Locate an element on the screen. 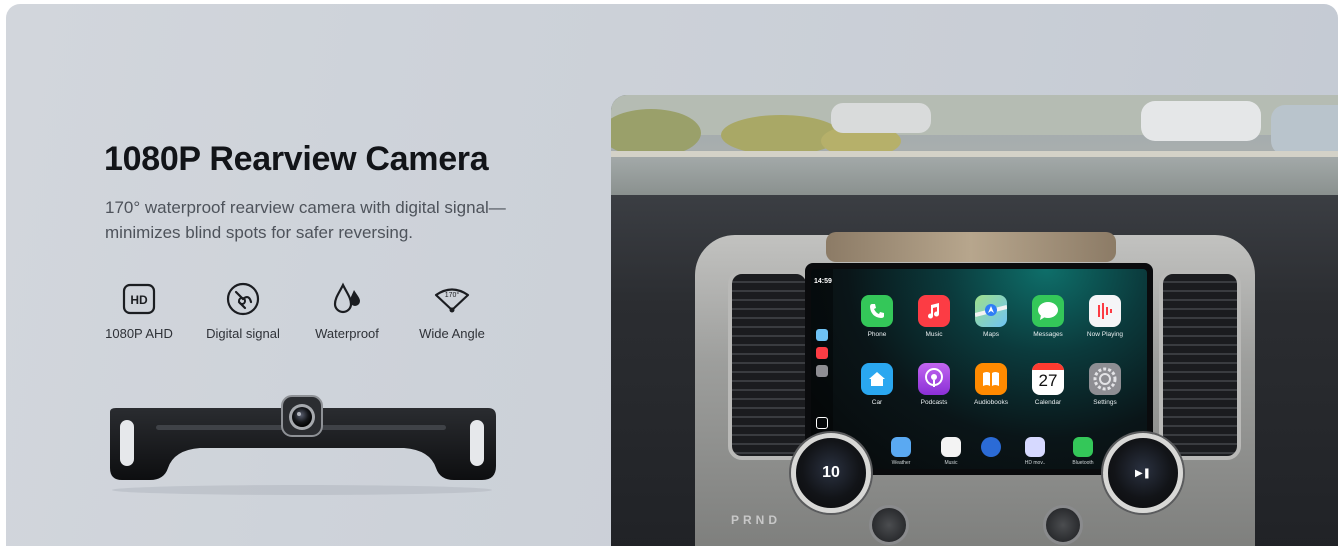 The width and height of the screenshot is (1342, 546). license-plate-camera-image is located at coordinates (303, 445).